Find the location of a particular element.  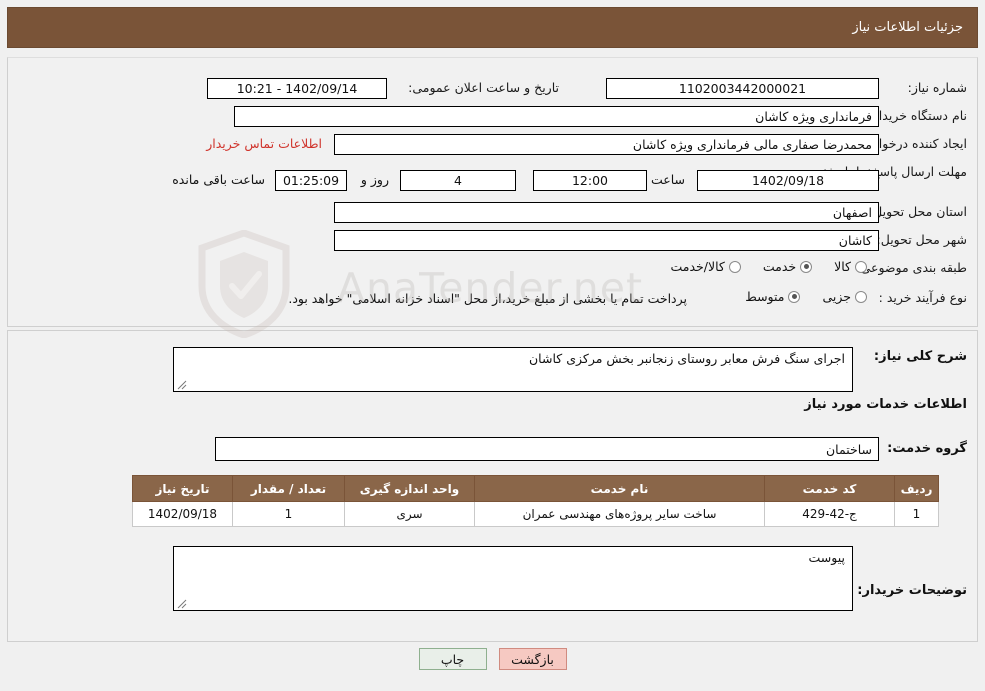

need-number-label: شماره نیاز: is located at coordinates (937, 87).